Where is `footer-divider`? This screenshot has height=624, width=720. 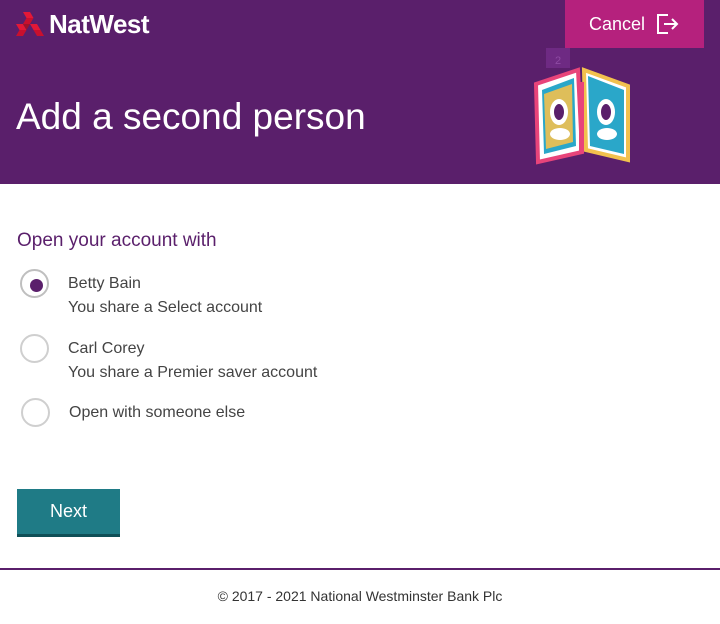 footer-divider is located at coordinates (360, 569).